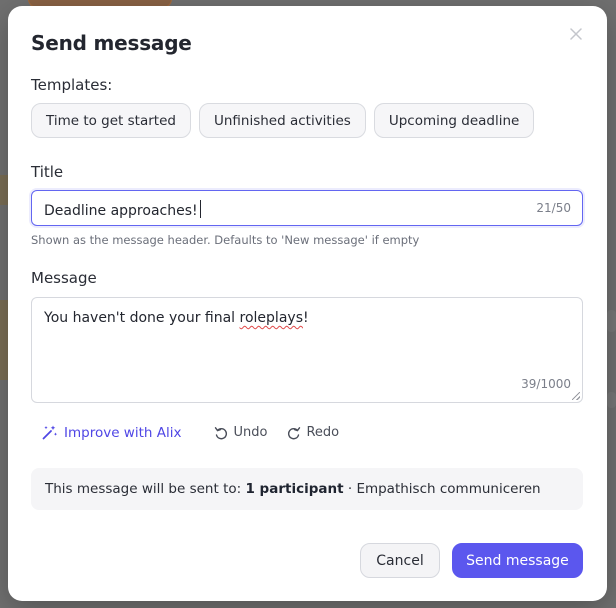 The height and width of the screenshot is (608, 616). What do you see at coordinates (576, 396) in the screenshot?
I see `resize-handle` at bounding box center [576, 396].